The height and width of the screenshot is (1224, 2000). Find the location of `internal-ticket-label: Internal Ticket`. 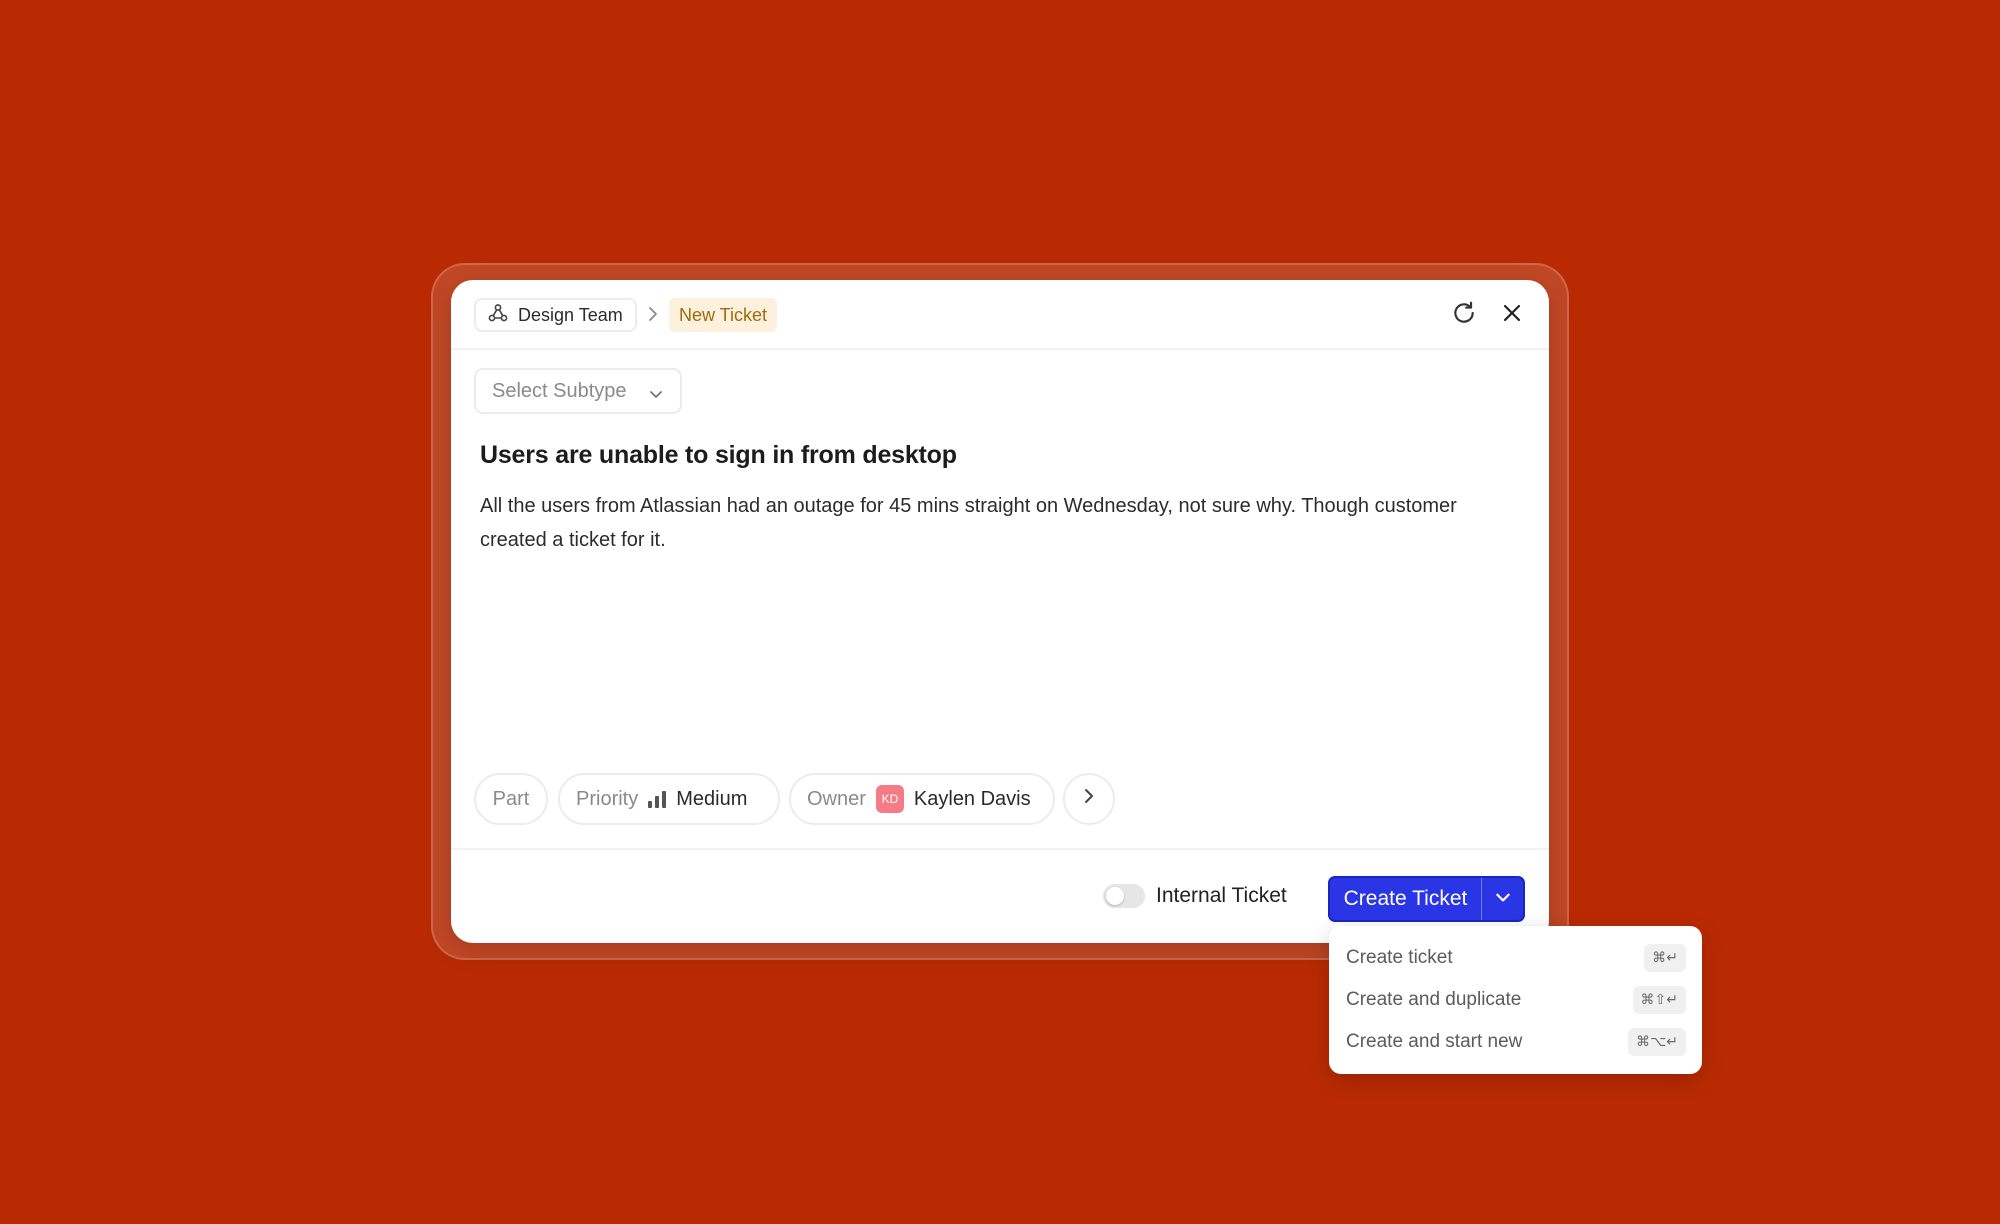

internal-ticket-label: Internal Ticket is located at coordinates (1221, 895).